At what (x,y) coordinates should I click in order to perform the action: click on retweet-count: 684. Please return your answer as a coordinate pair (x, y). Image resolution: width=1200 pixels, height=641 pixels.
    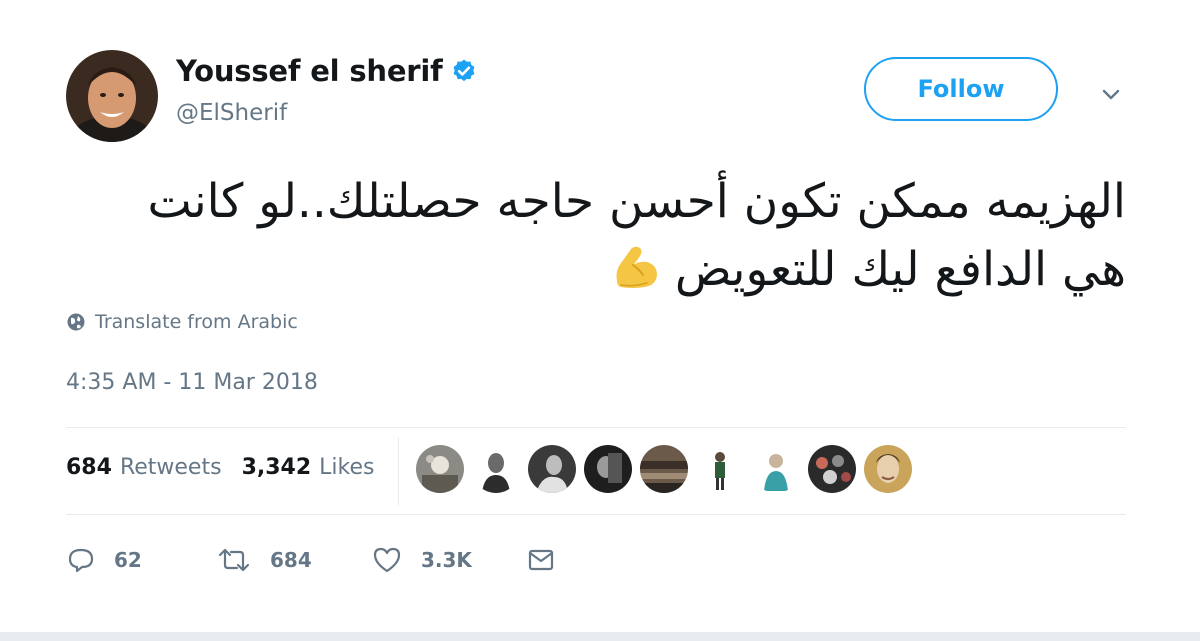
    Looking at the image, I should click on (291, 560).